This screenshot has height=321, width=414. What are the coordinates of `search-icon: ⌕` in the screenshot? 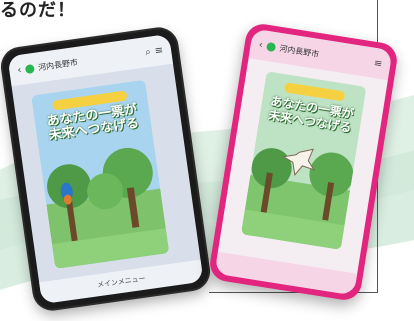 It's located at (147, 52).